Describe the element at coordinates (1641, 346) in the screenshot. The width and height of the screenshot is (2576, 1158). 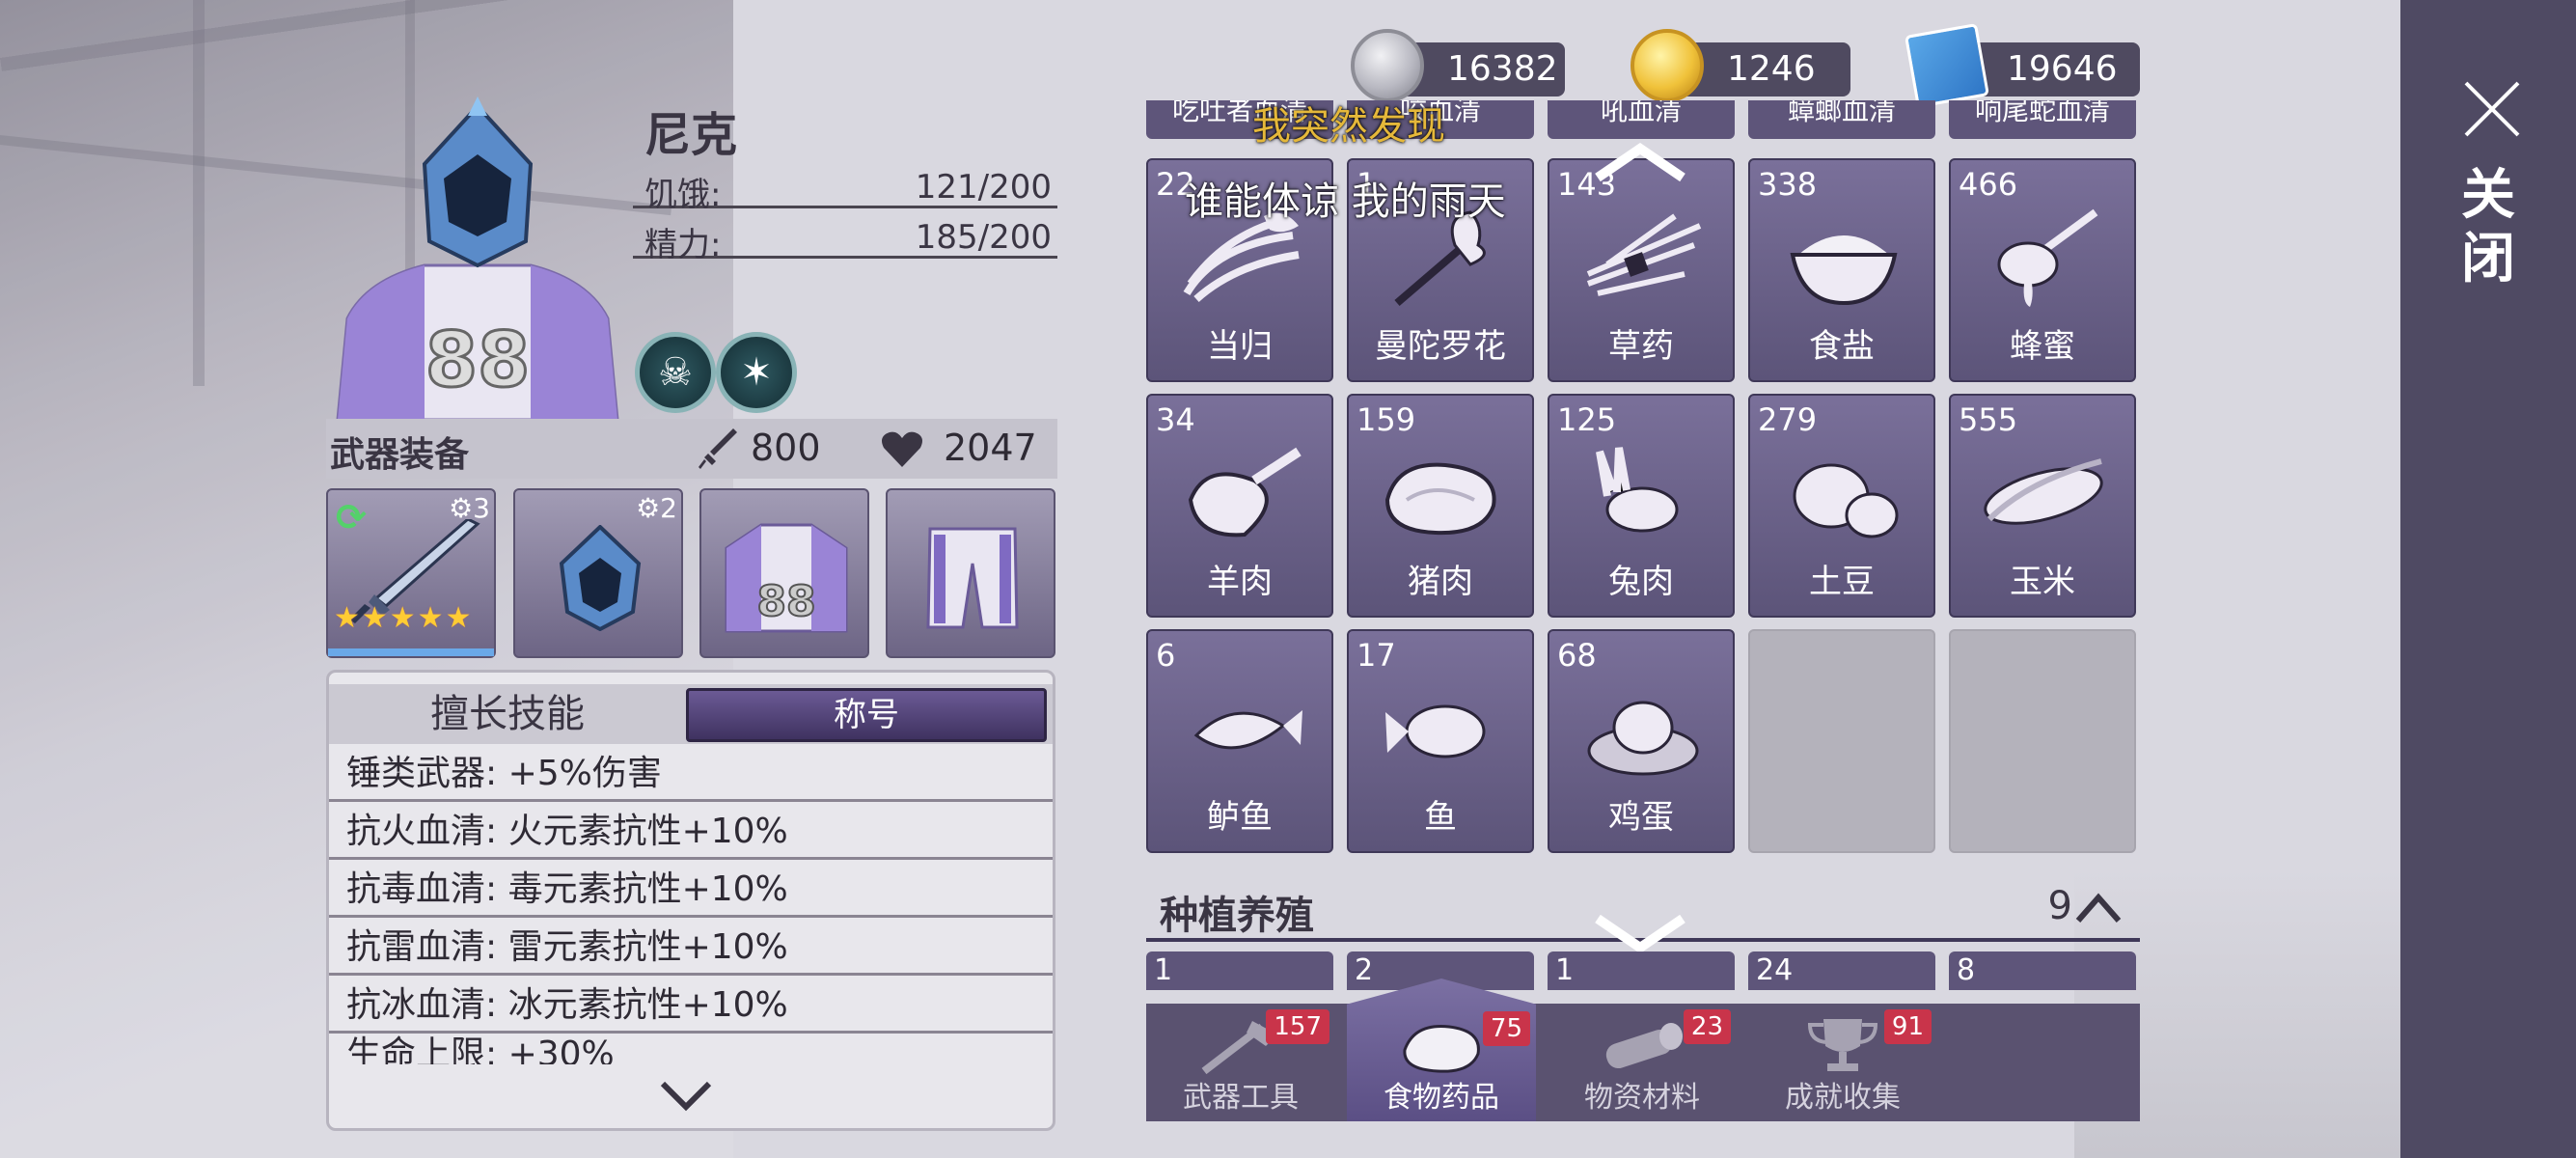
I see `item-name: 草药` at that location.